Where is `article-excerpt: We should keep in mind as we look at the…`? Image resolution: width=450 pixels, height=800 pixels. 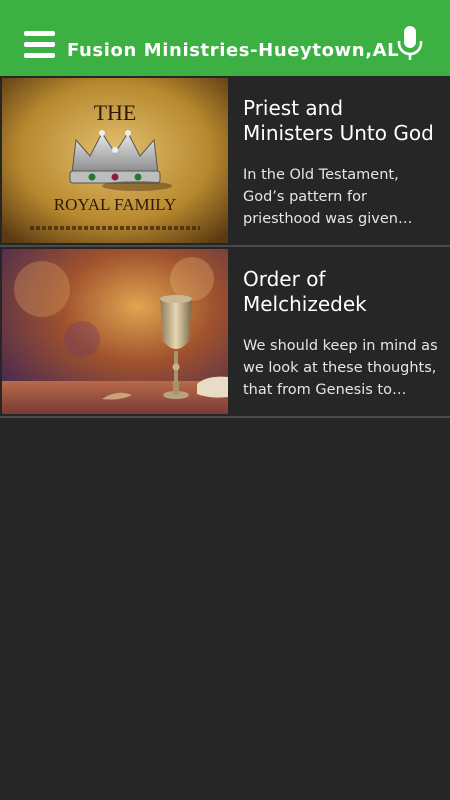 article-excerpt: We should keep in mind as we look at the… is located at coordinates (340, 368).